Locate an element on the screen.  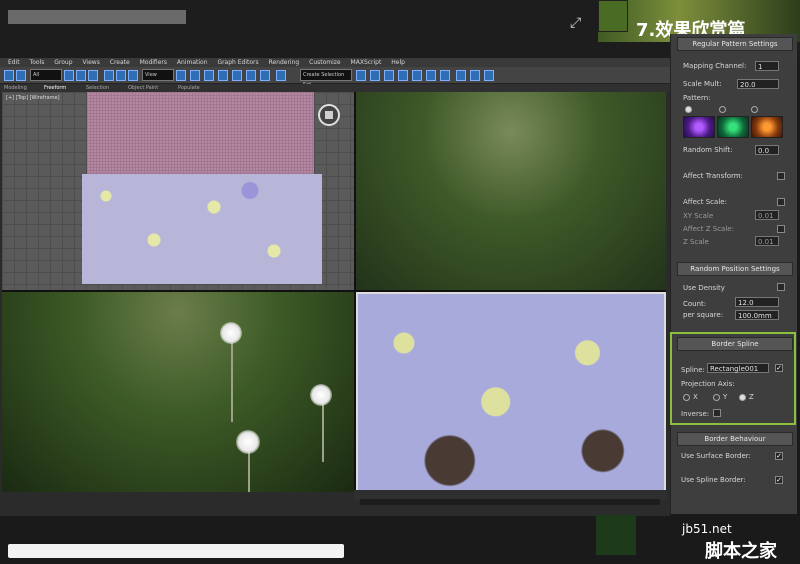
pattern-label: Pattern: is located at coordinates (697, 98).